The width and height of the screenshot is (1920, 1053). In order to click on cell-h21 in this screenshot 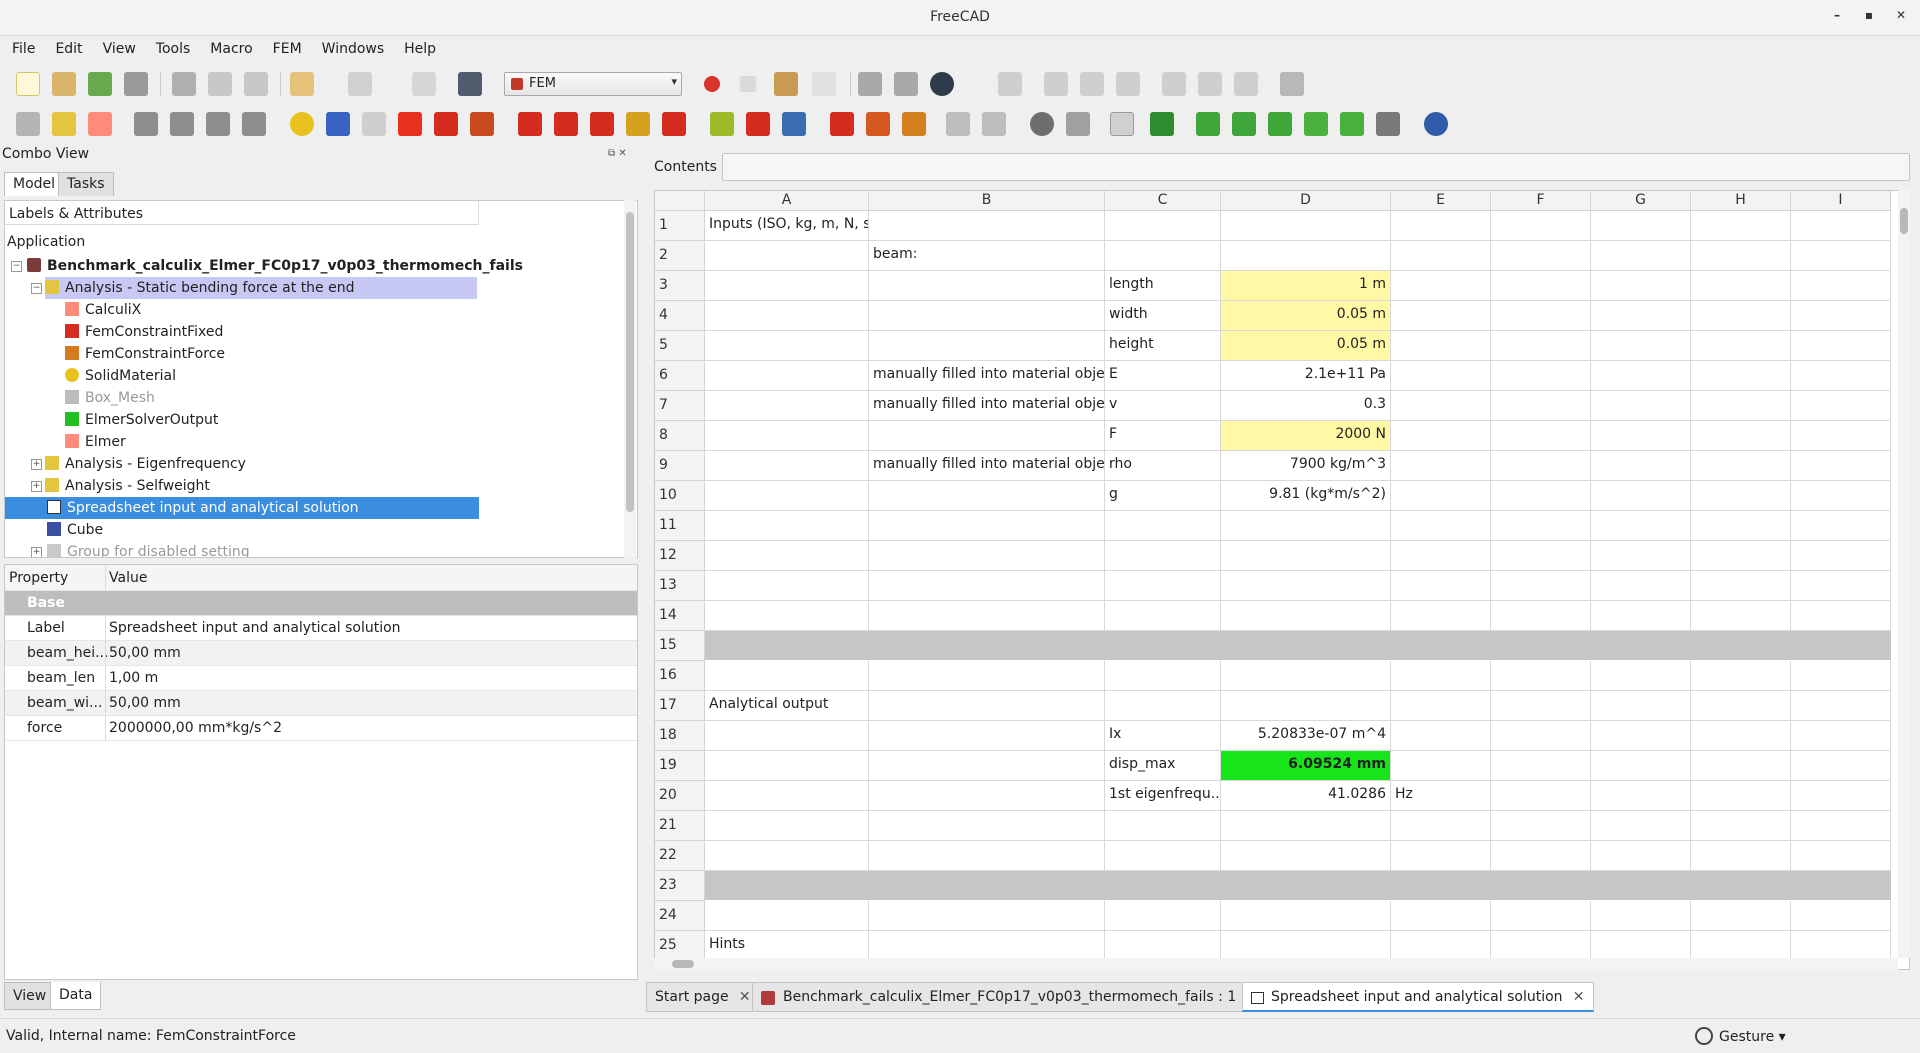, I will do `click(1741, 826)`.